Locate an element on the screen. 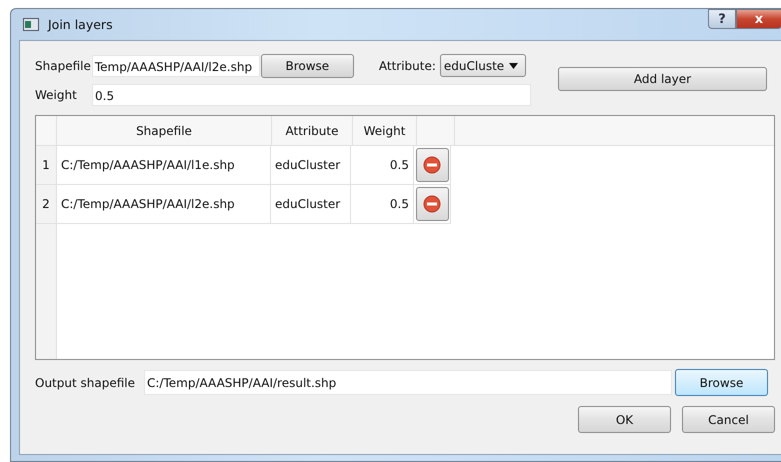  ok-button: OK is located at coordinates (624, 419).